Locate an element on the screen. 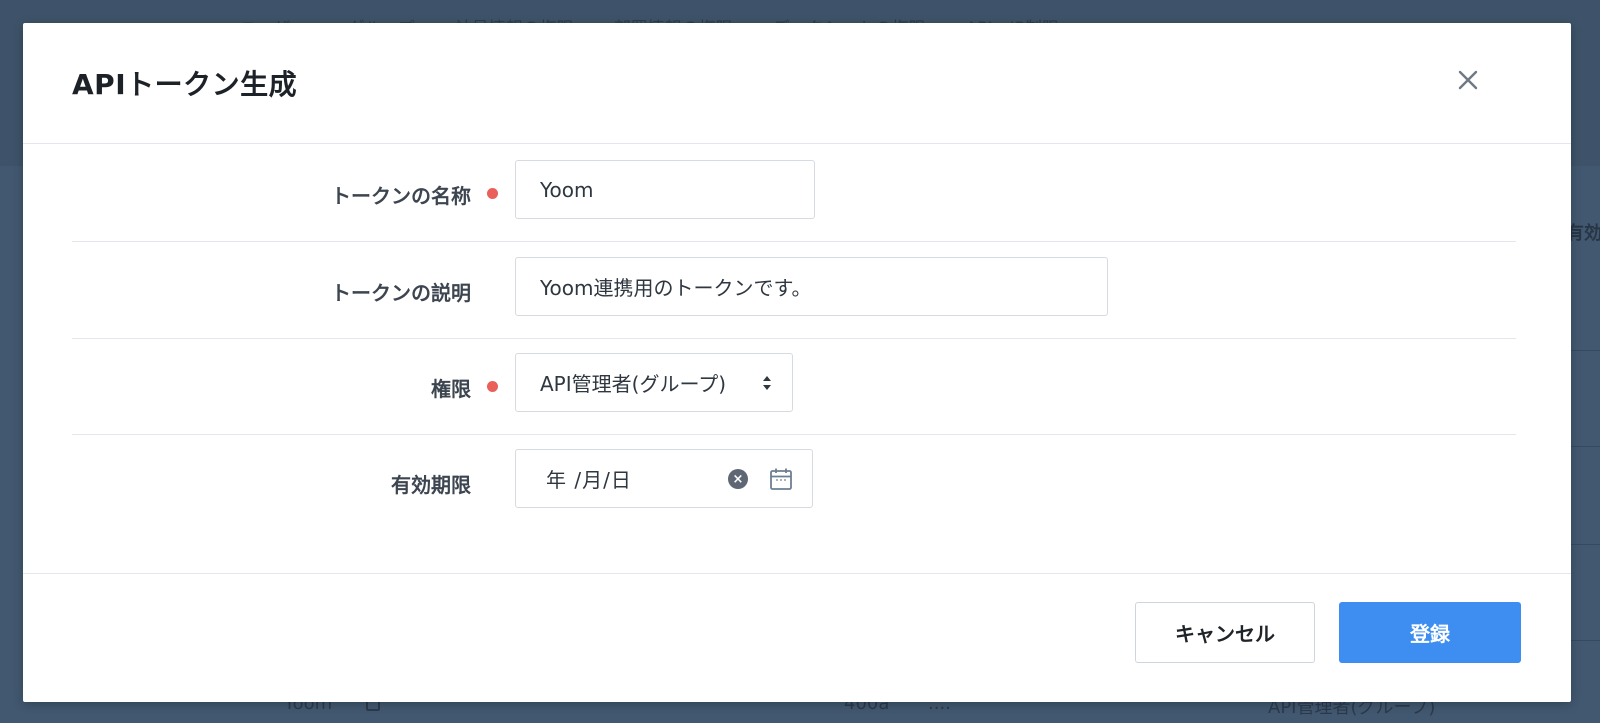 The width and height of the screenshot is (1600, 723). token-name-field is located at coordinates (665, 189).